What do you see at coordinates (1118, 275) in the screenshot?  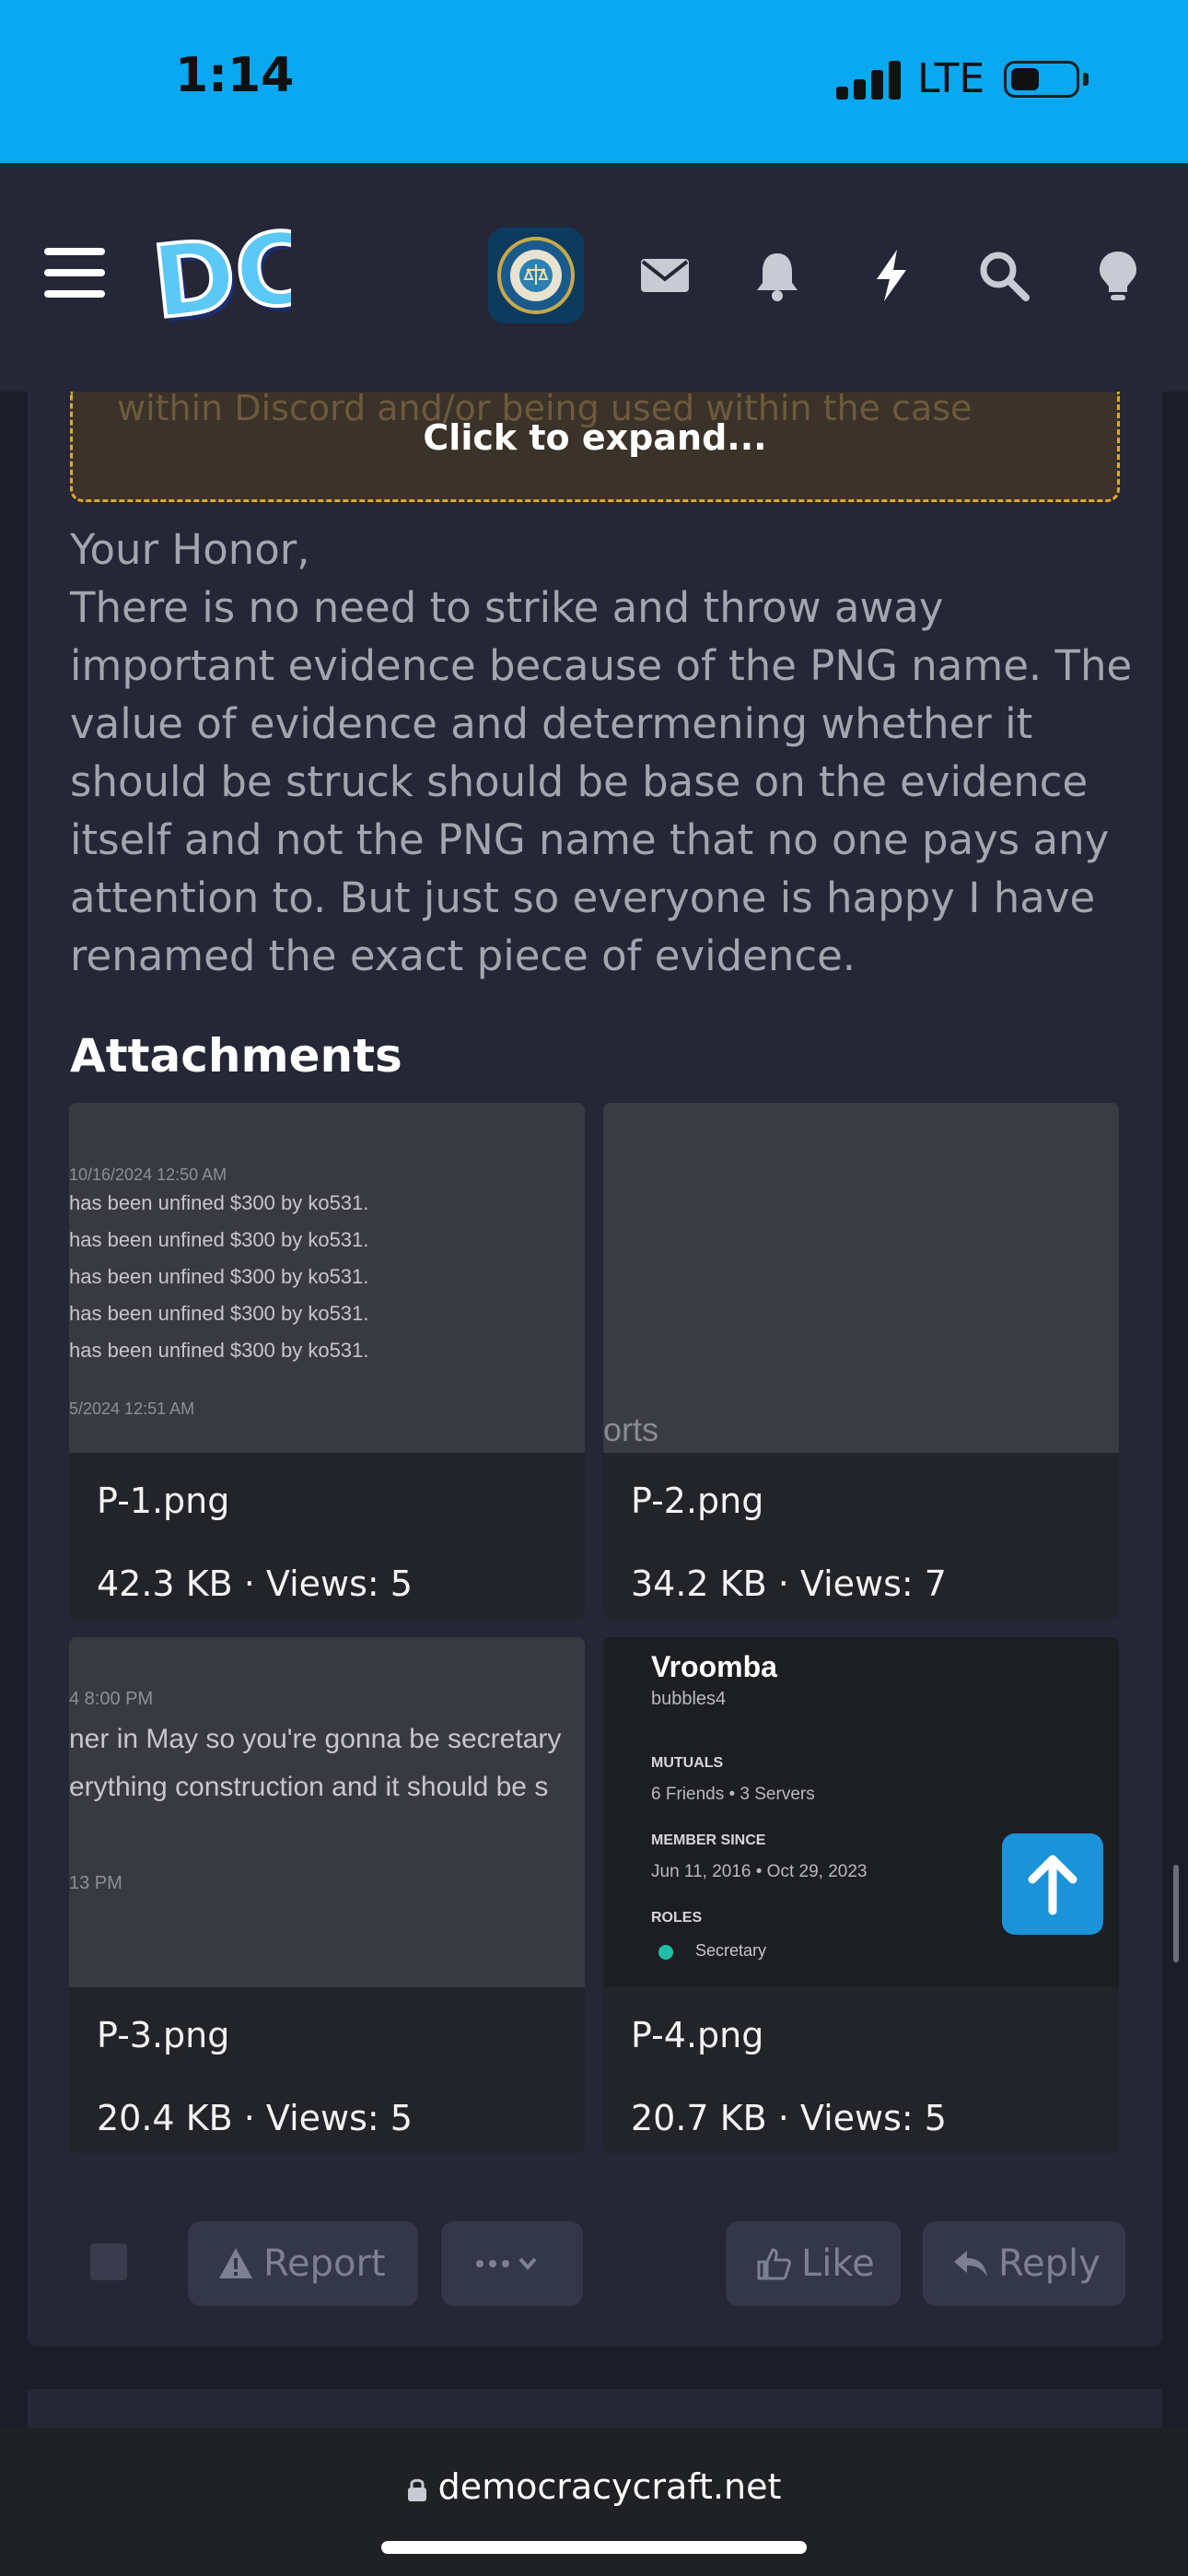 I see `lightbulb-icon` at bounding box center [1118, 275].